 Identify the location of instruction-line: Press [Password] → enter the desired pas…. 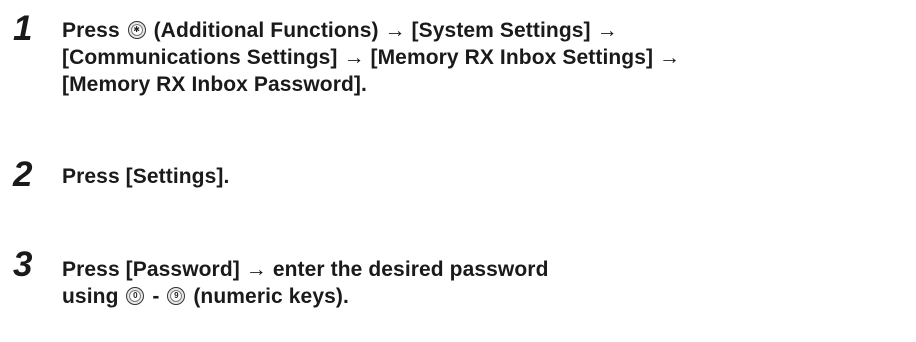
(305, 269).